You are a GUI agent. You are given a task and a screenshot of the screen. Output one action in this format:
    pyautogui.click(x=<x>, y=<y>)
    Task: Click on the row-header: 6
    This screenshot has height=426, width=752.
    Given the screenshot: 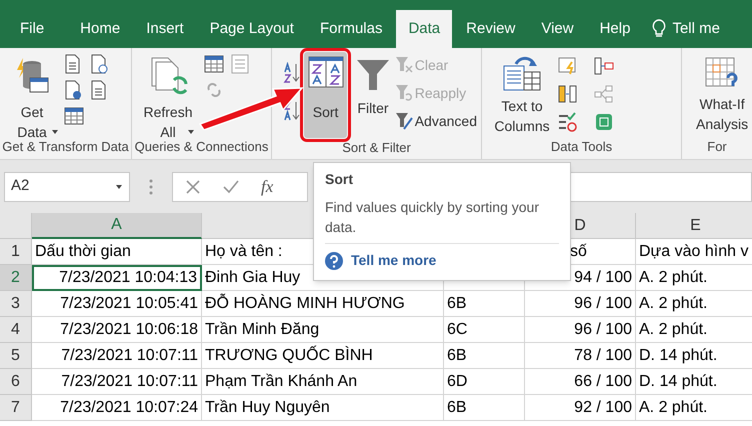 What is the action you would take?
    pyautogui.click(x=16, y=382)
    